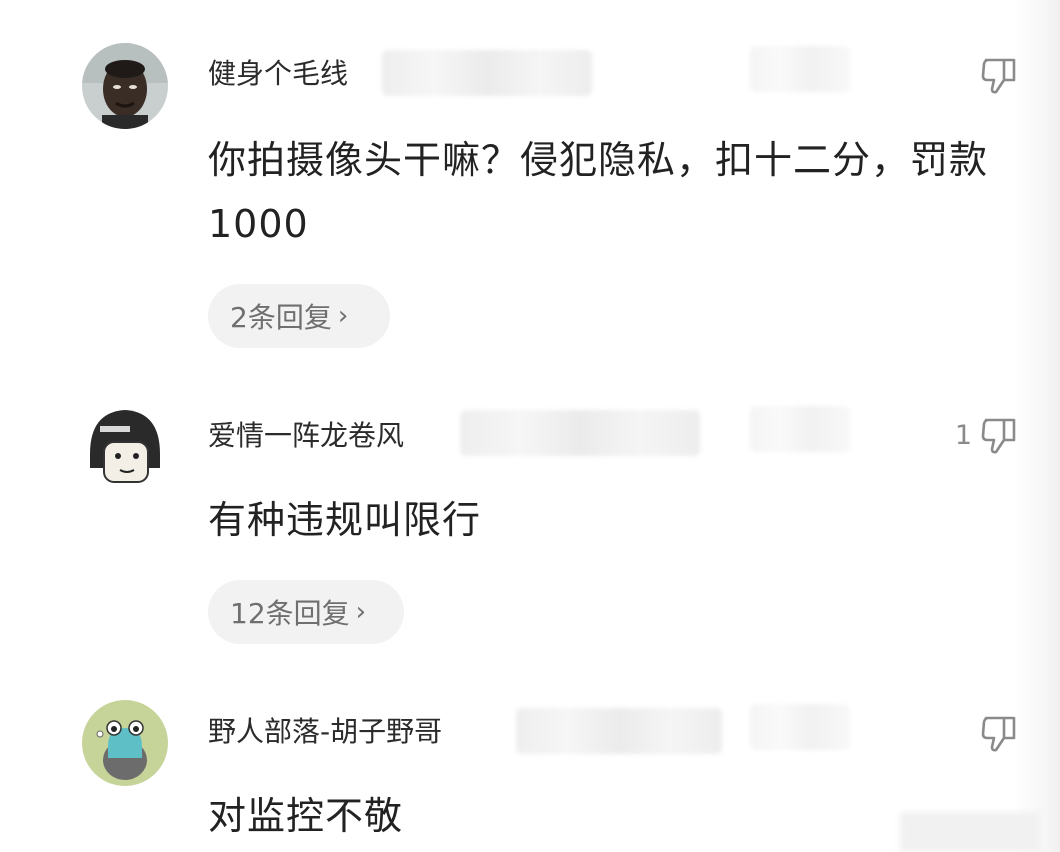 Image resolution: width=1060 pixels, height=852 pixels. I want to click on username: 爱情一阵龙卷风, so click(306, 436).